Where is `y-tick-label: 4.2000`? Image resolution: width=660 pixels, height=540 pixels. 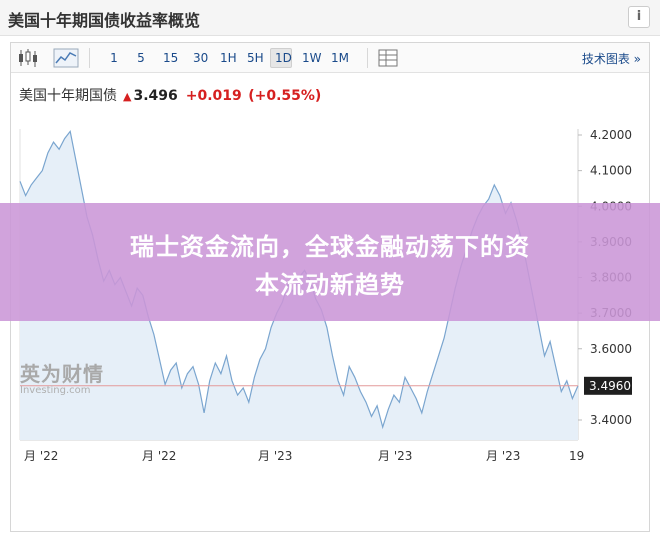 y-tick-label: 4.2000 is located at coordinates (611, 135).